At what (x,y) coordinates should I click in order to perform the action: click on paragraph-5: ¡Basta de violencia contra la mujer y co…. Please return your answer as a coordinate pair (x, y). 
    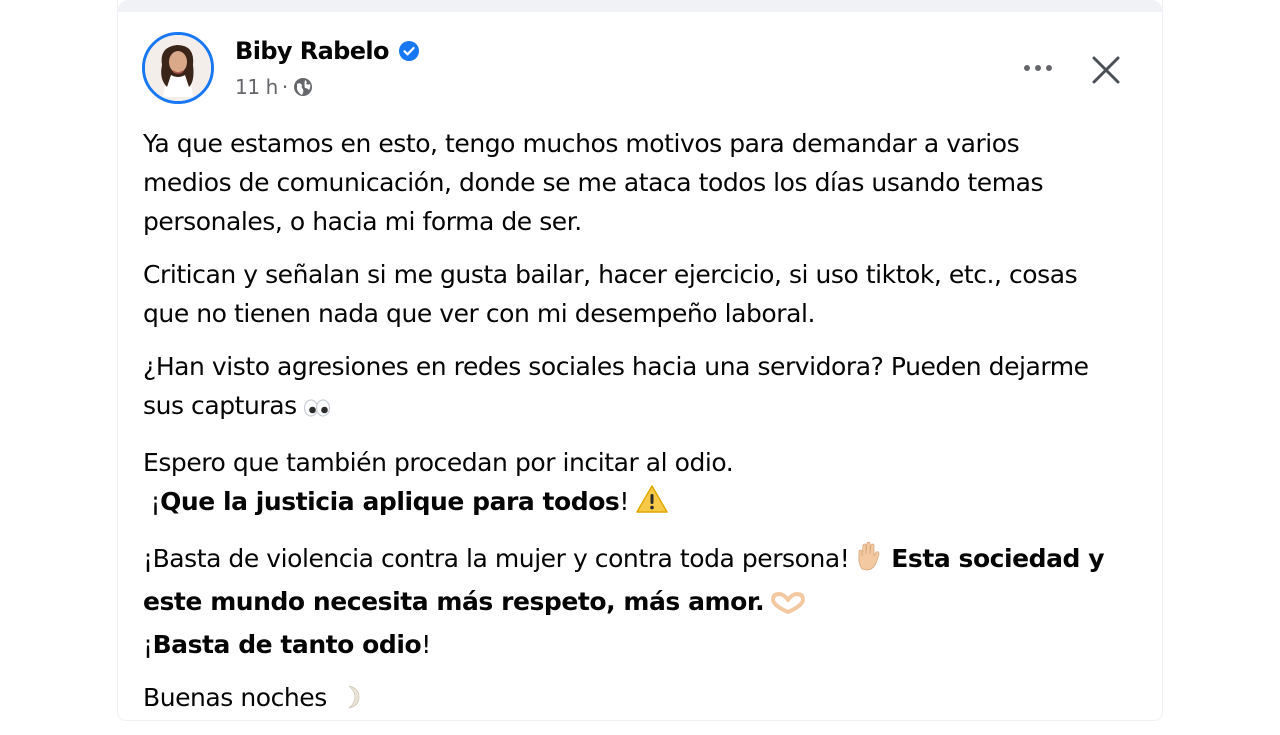
    Looking at the image, I should click on (648, 601).